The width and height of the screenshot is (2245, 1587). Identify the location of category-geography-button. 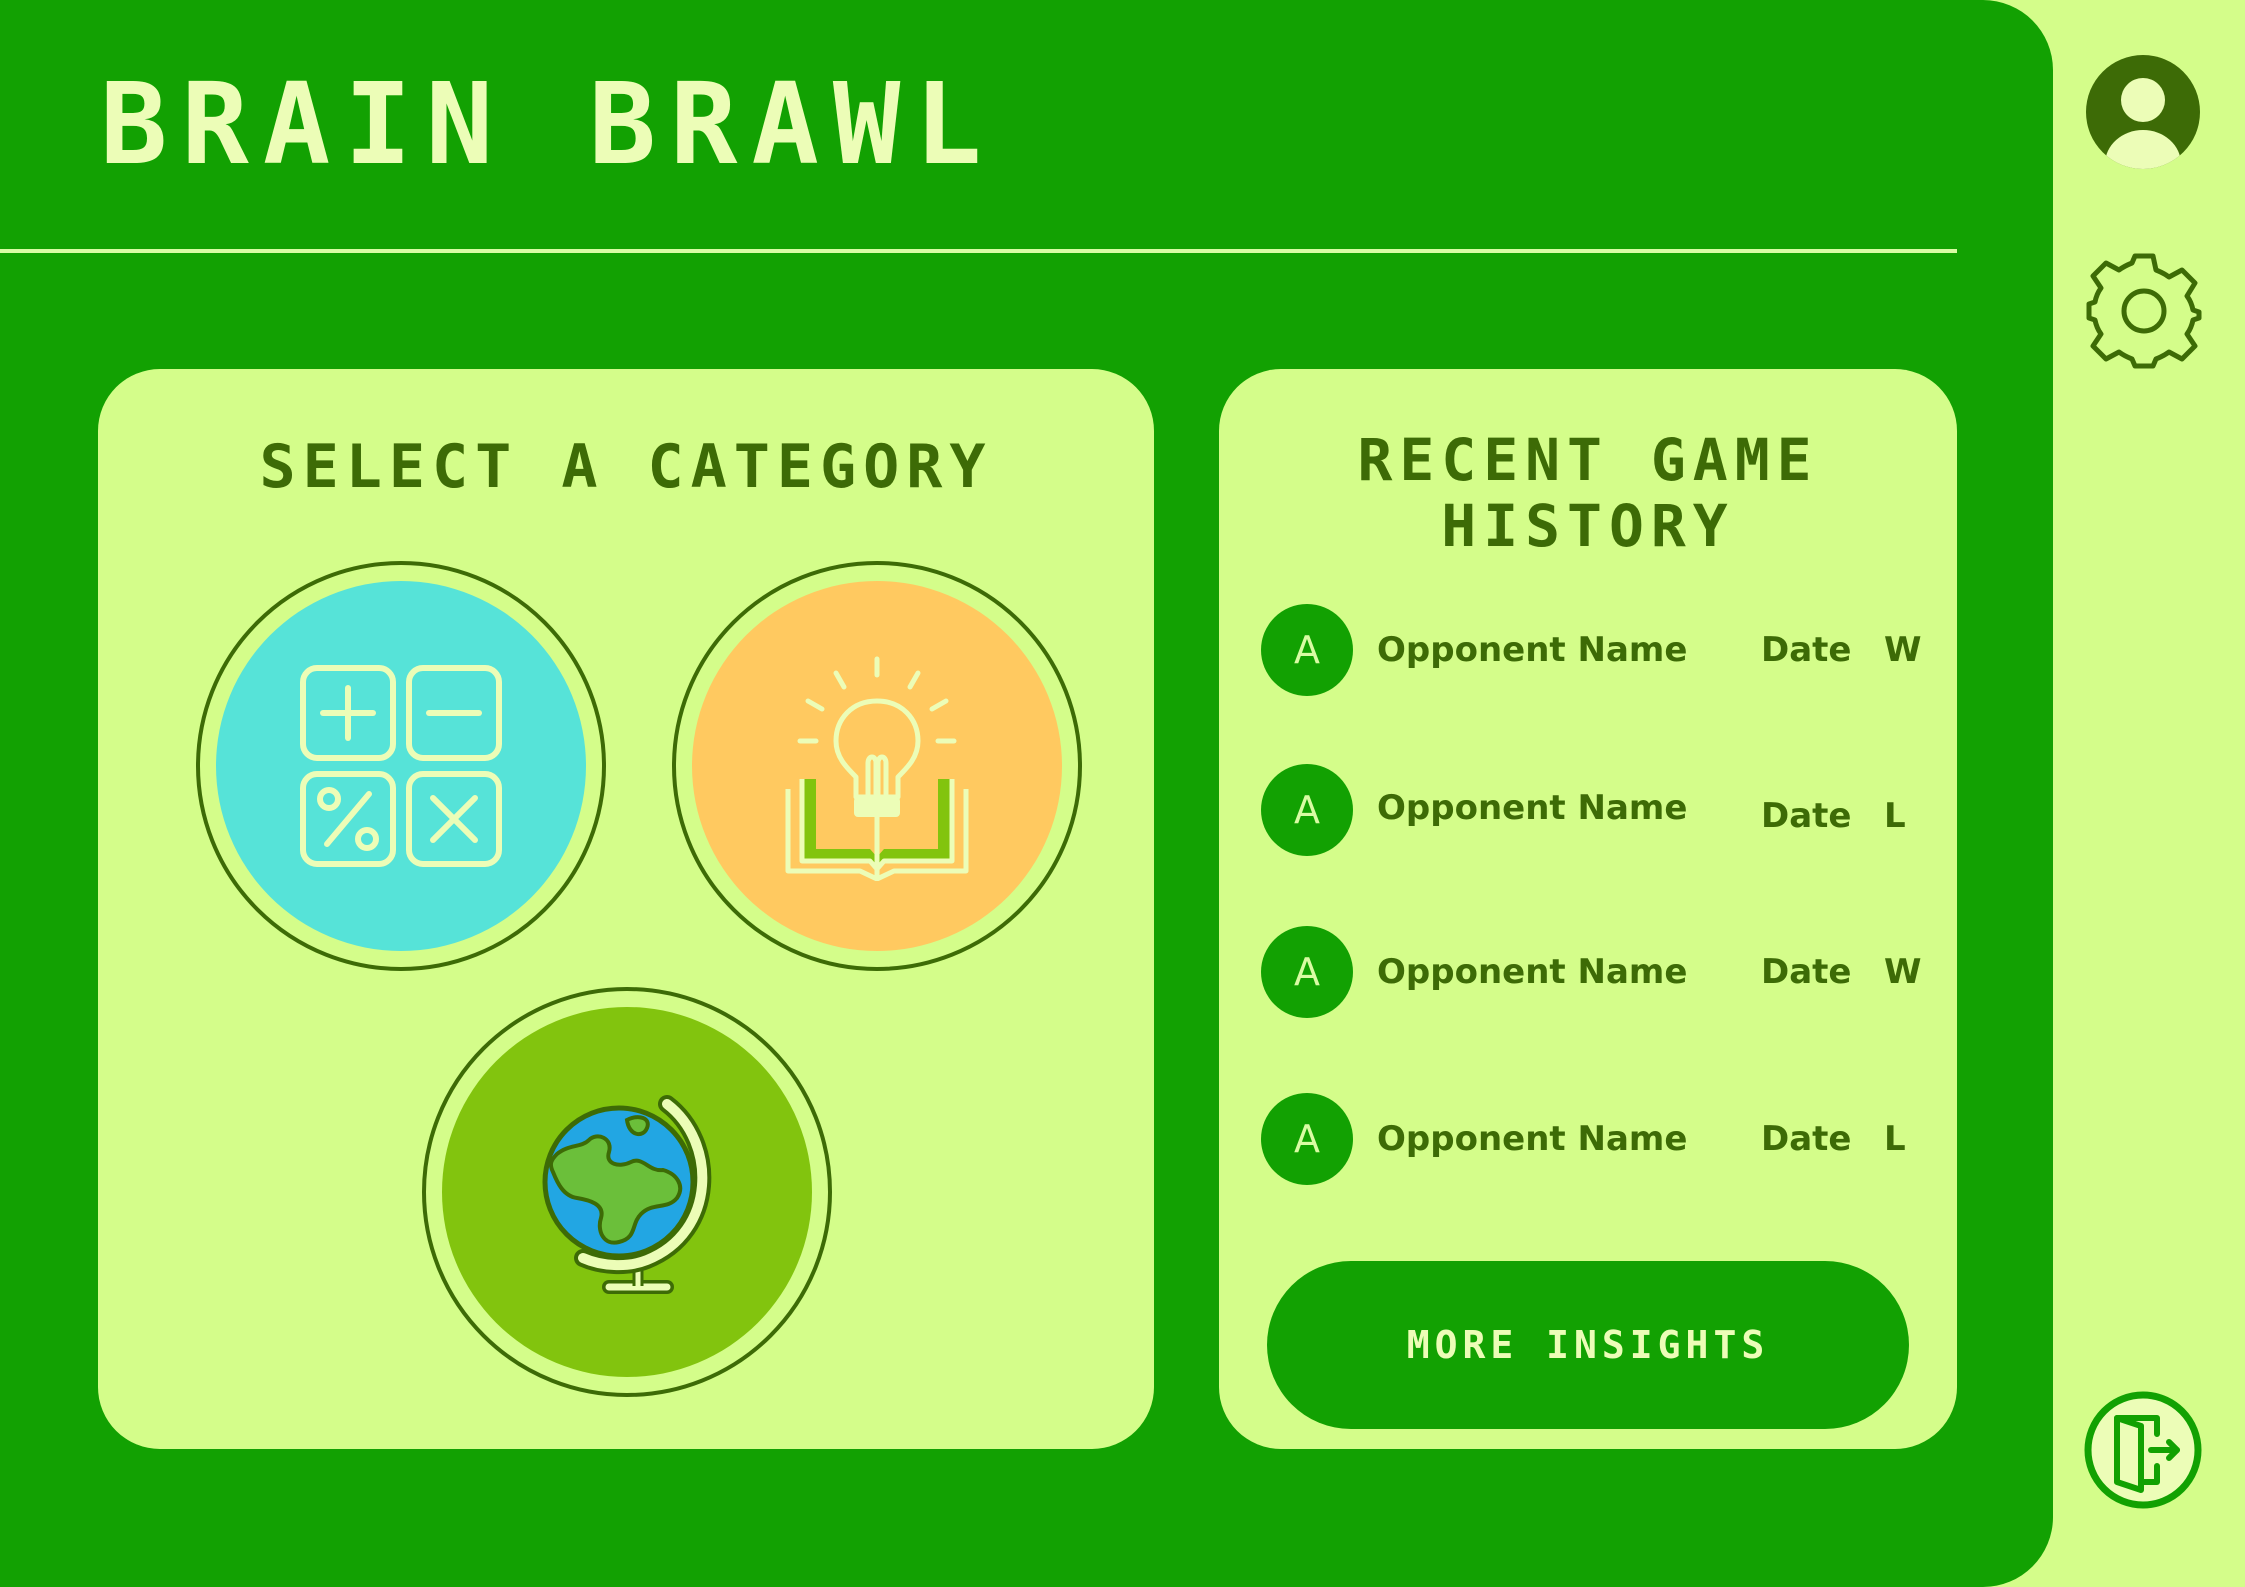
(627, 1192).